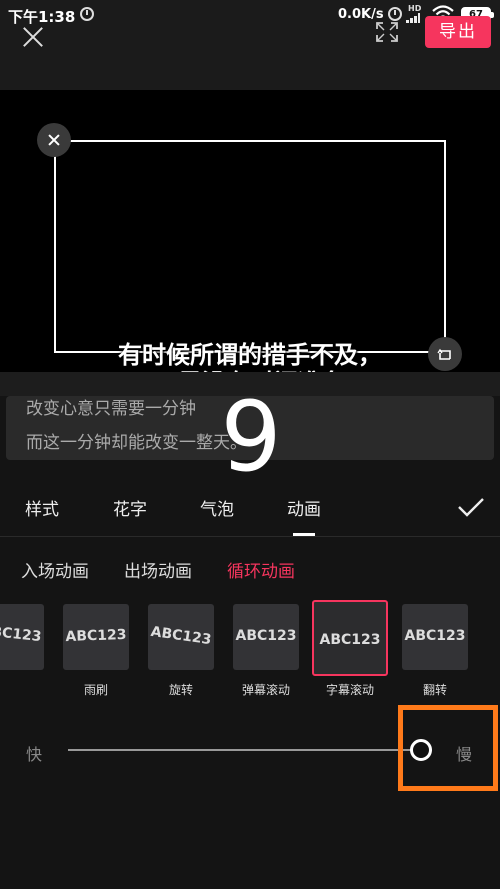 Image resolution: width=500 pixels, height=889 pixels. I want to click on net-speed: 0.0K/s, so click(361, 14).